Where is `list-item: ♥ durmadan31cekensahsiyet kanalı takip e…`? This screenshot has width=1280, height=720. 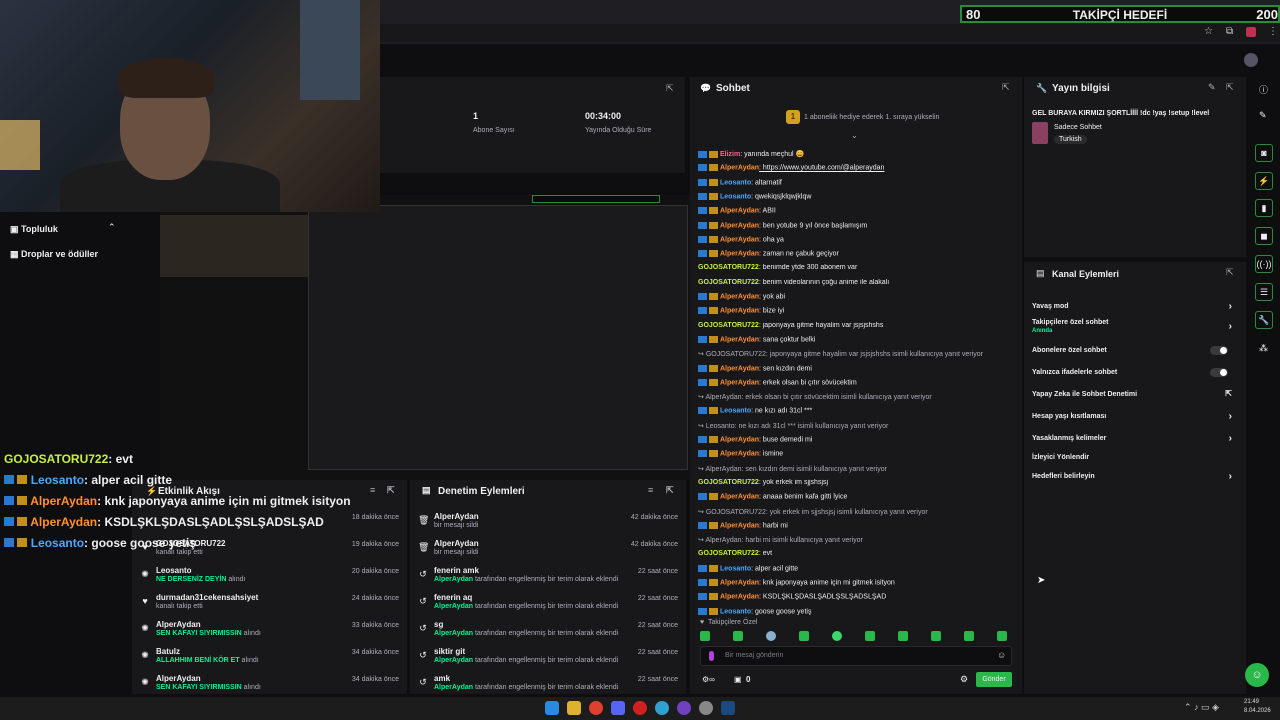
list-item: ♥ durmadan31cekensahsiyet kanalı takip e… is located at coordinates (269, 604).